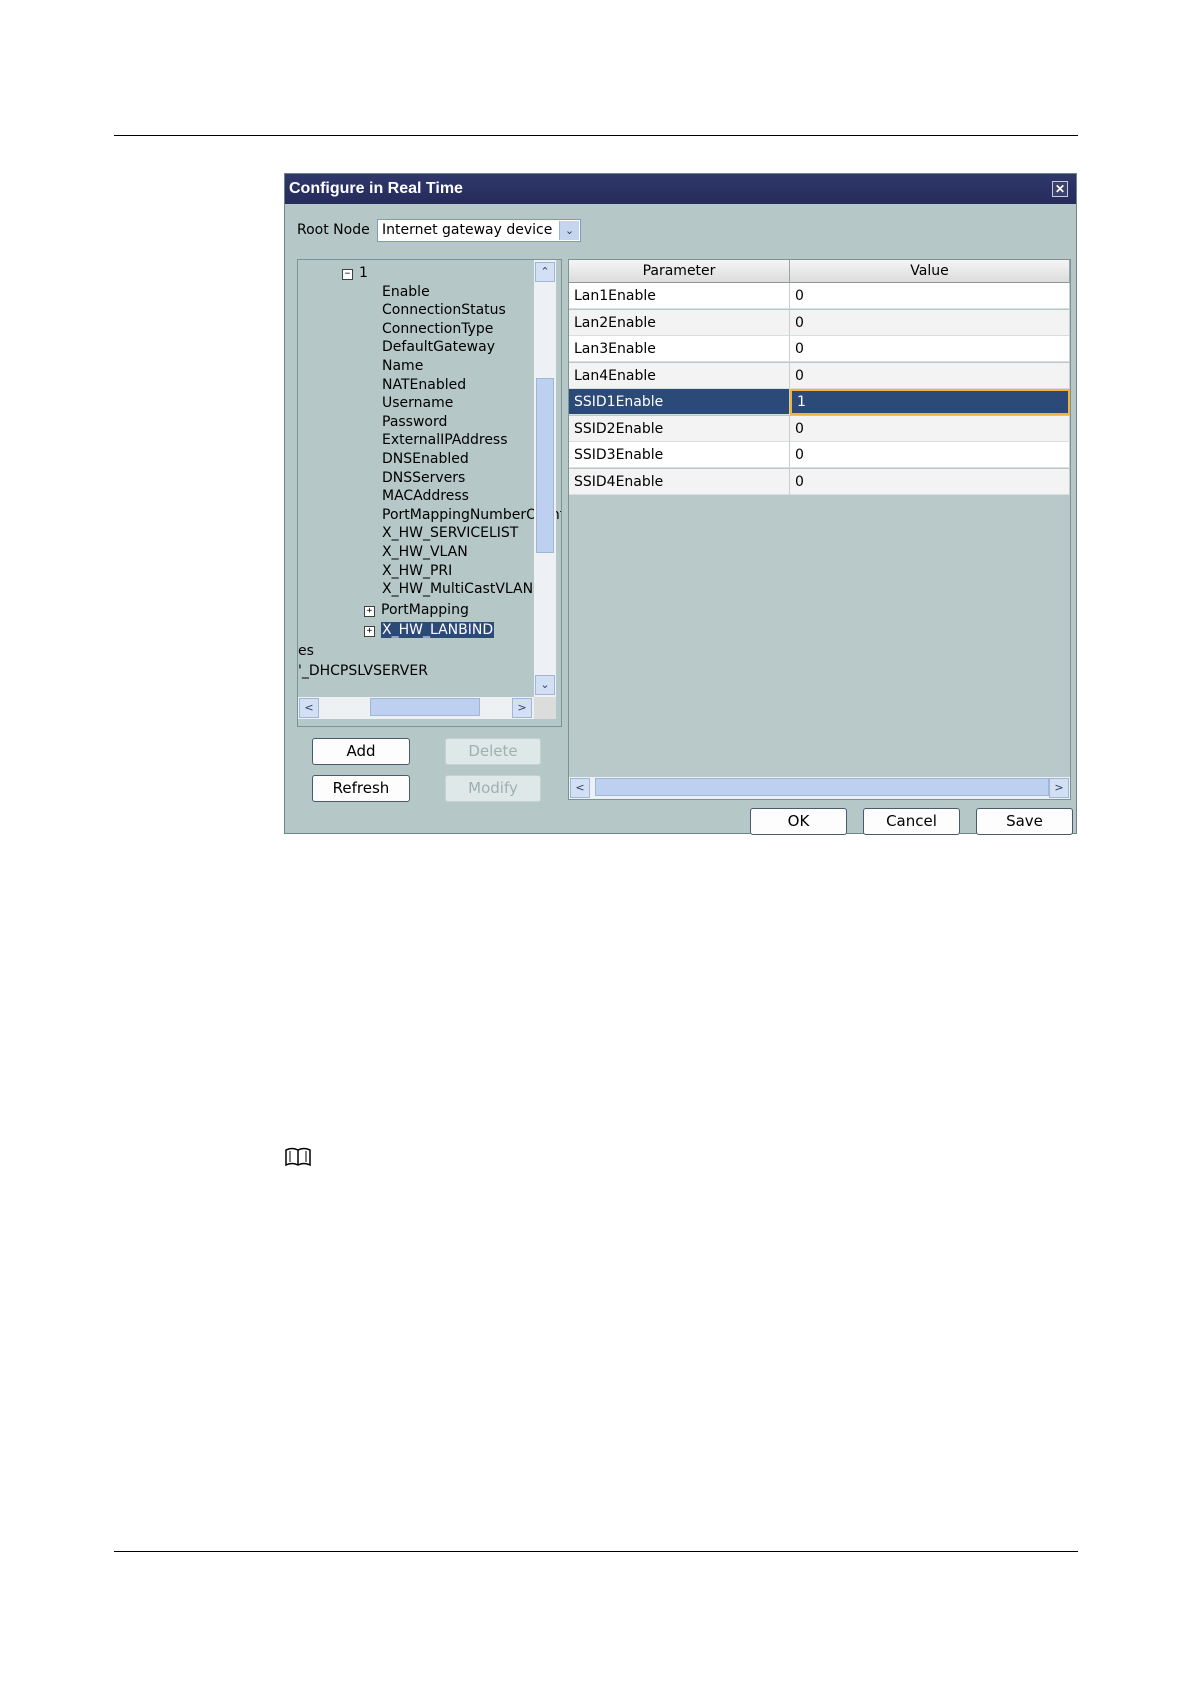 Image resolution: width=1191 pixels, height=1684 pixels. Describe the element at coordinates (545, 708) in the screenshot. I see `scrollbar-corner` at that location.